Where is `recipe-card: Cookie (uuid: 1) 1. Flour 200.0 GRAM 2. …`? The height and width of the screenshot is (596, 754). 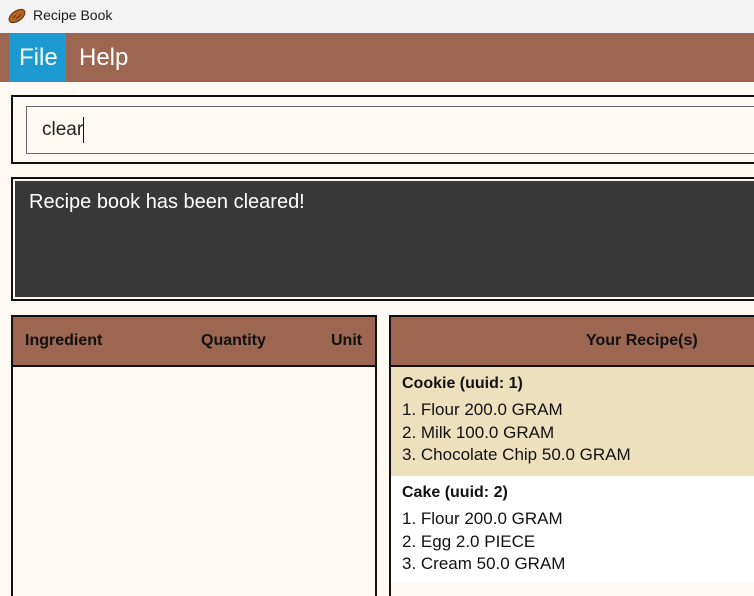 recipe-card: Cookie (uuid: 1) 1. Flour 200.0 GRAM 2. … is located at coordinates (572, 421).